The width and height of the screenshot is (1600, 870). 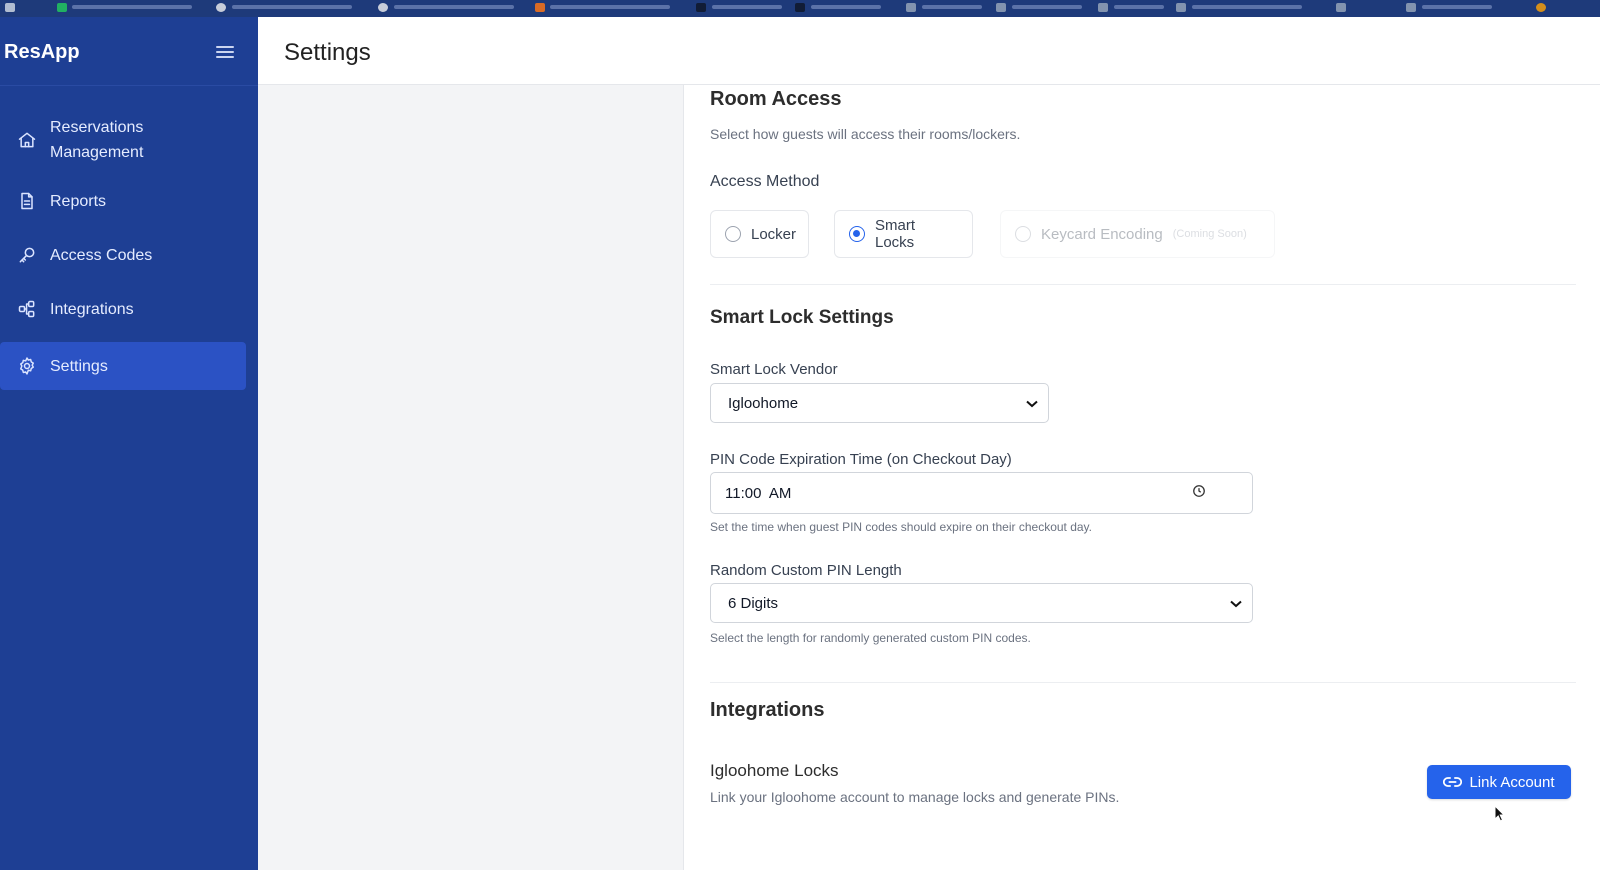 I want to click on sidebar-item-access-codes: Access Codes, so click(x=123, y=255).